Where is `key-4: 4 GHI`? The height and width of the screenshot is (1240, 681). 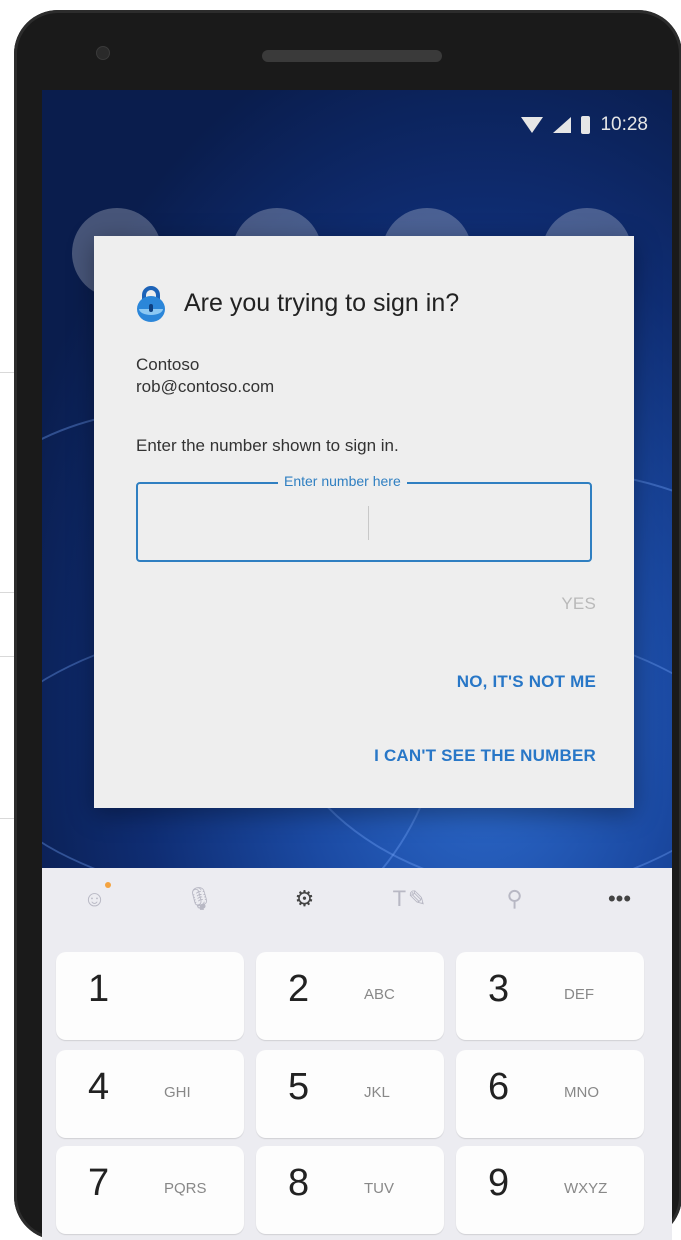
key-4: 4 GHI is located at coordinates (150, 1094).